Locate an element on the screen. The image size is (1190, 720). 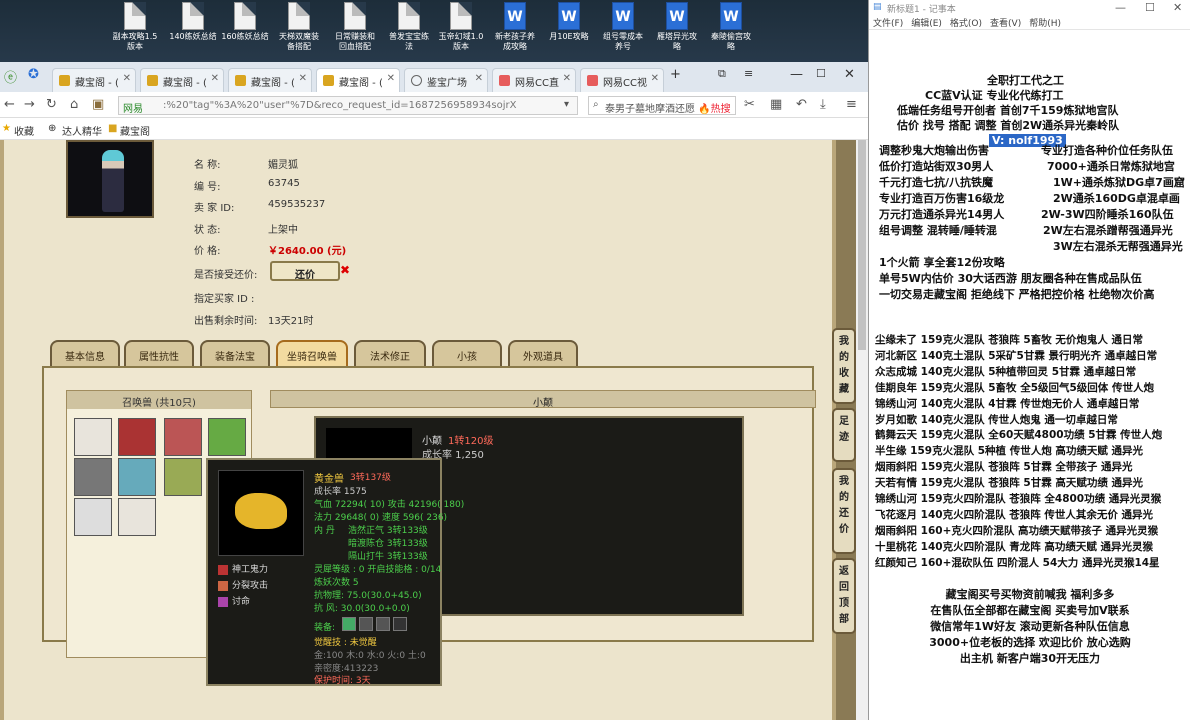
window-pin-icon: ⧉ is located at coordinates (722, 74).